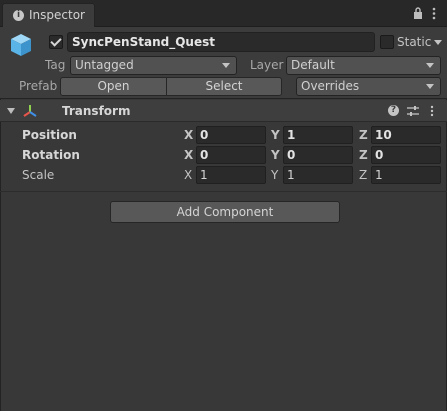 The image size is (447, 411). What do you see at coordinates (406, 175) in the screenshot?
I see `scale-z-field: 1` at bounding box center [406, 175].